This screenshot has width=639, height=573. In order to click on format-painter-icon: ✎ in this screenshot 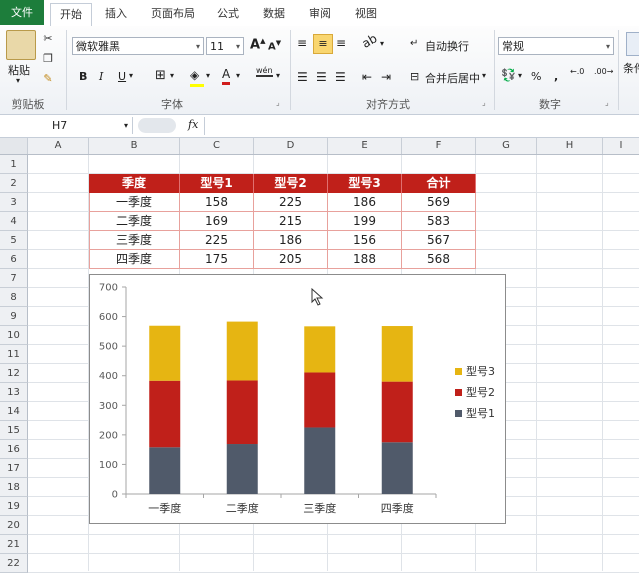, I will do `click(48, 79)`.